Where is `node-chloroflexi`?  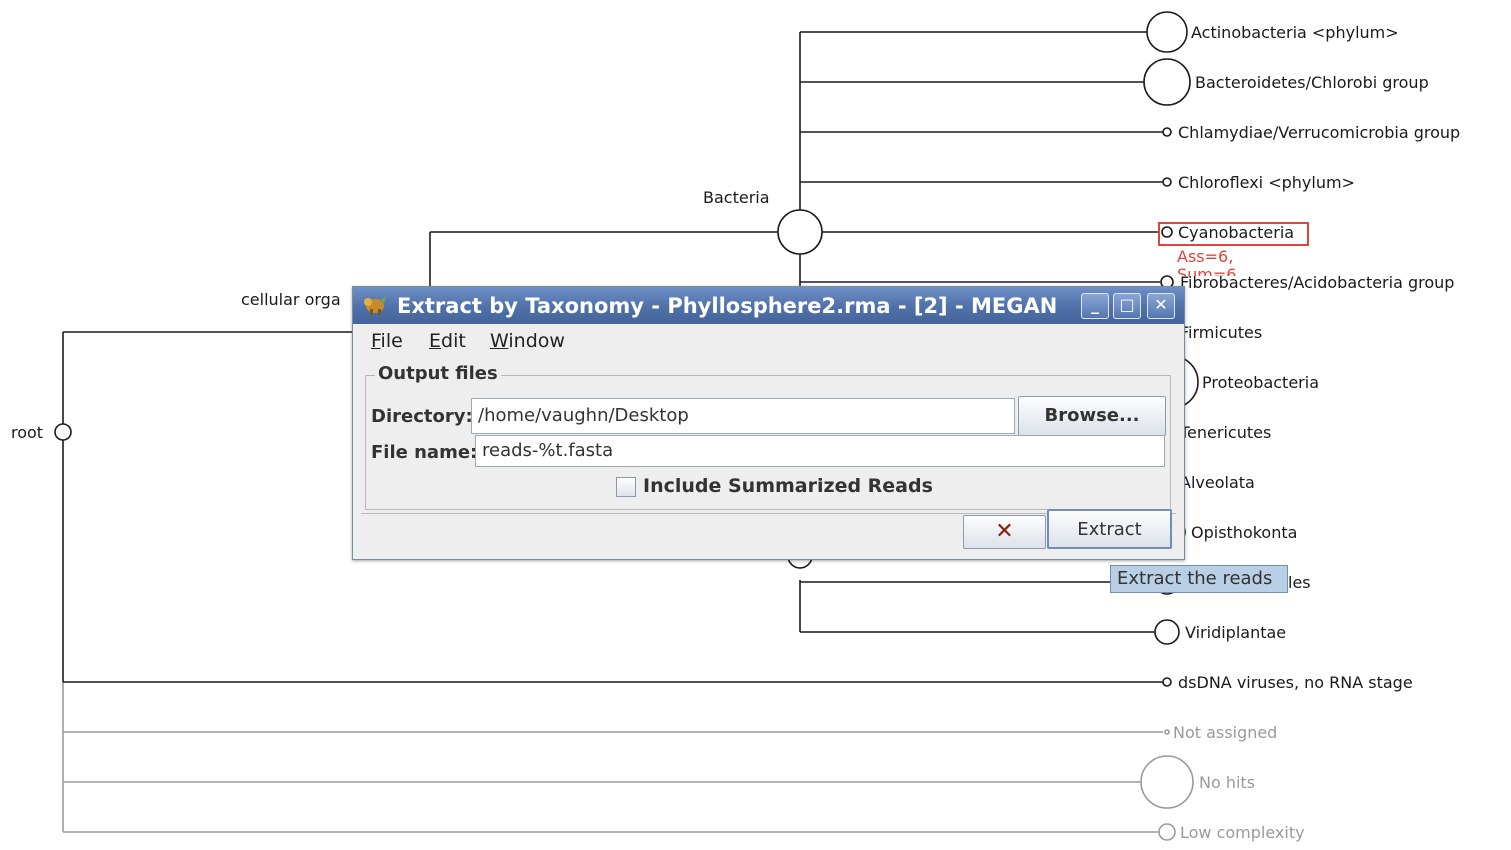
node-chloroflexi is located at coordinates (1167, 182).